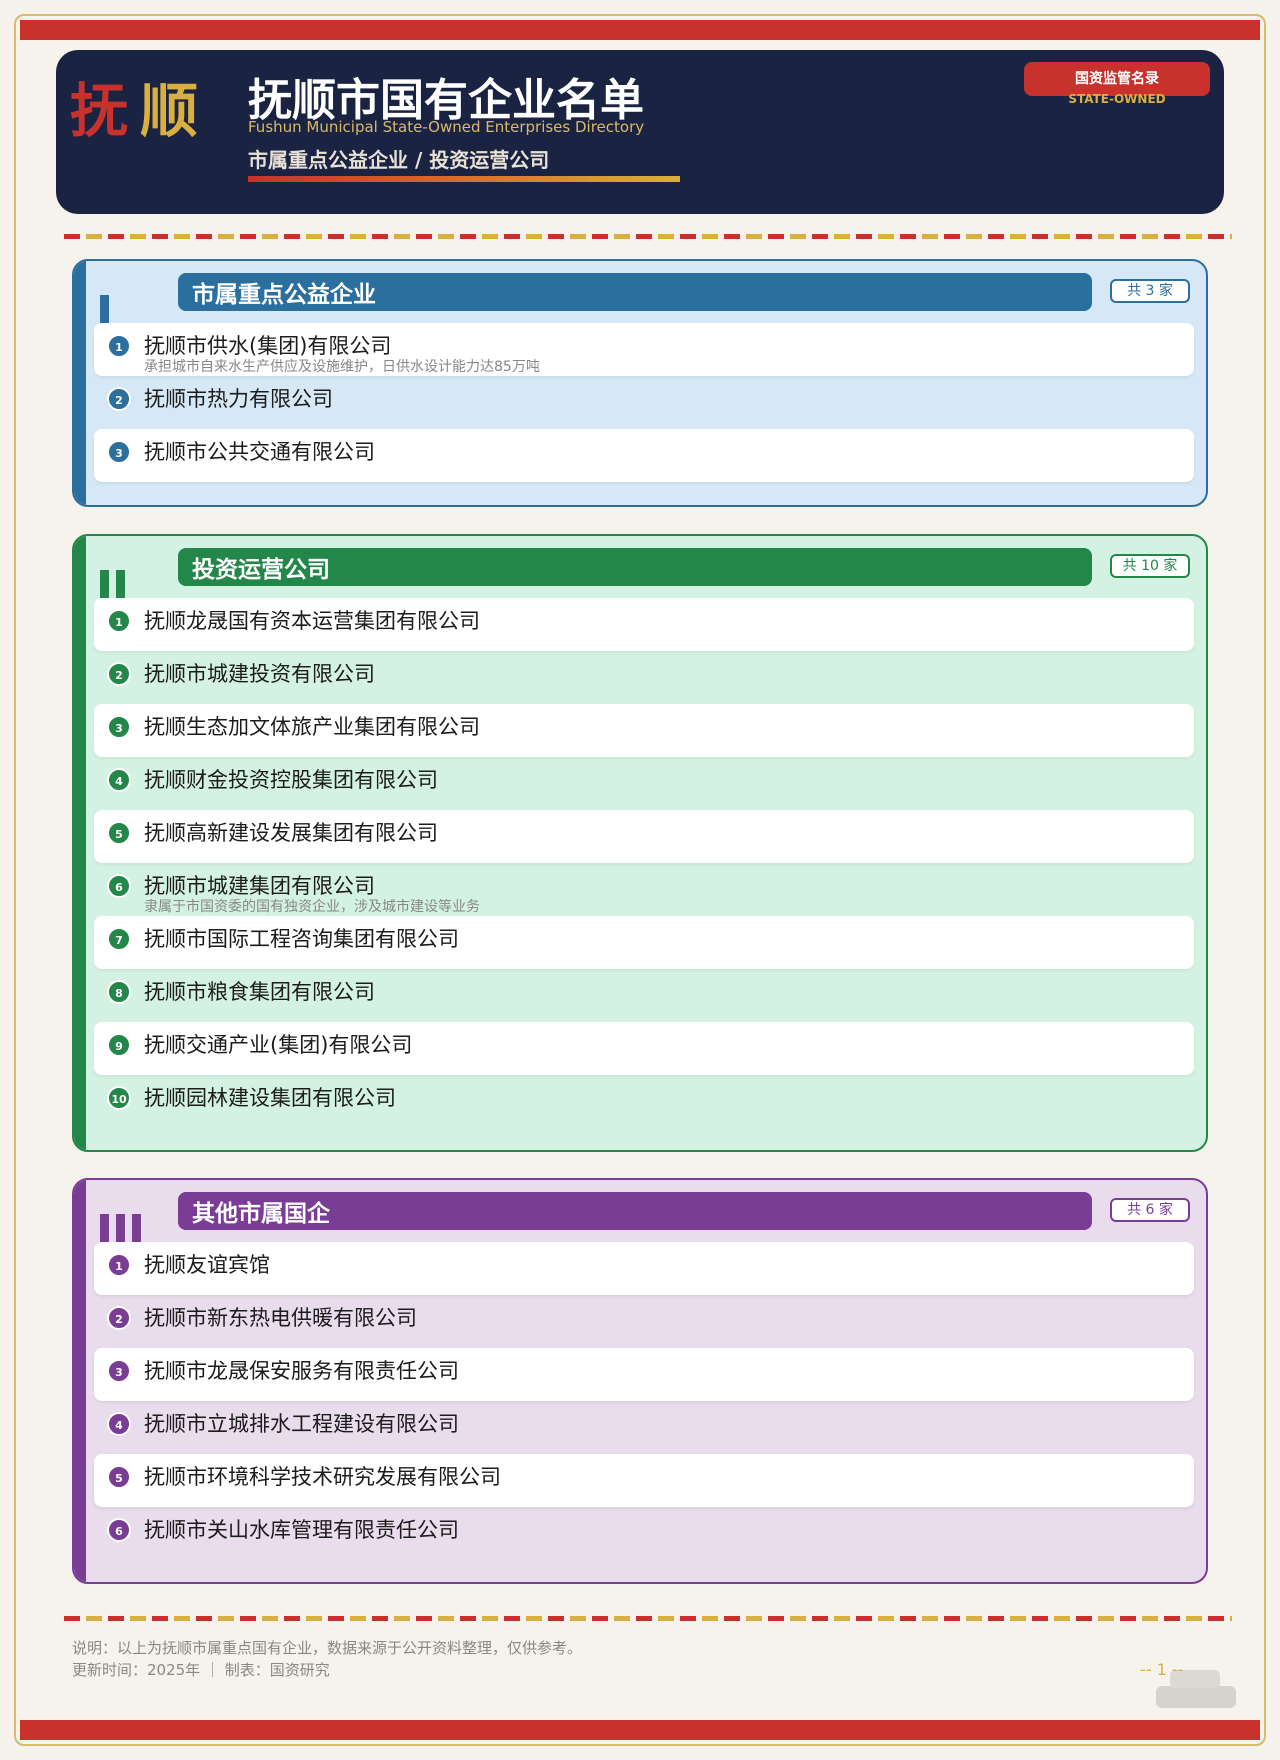 The image size is (1280, 1760). I want to click on list-item: 2 抚顺市热力有限公司, so click(644, 402).